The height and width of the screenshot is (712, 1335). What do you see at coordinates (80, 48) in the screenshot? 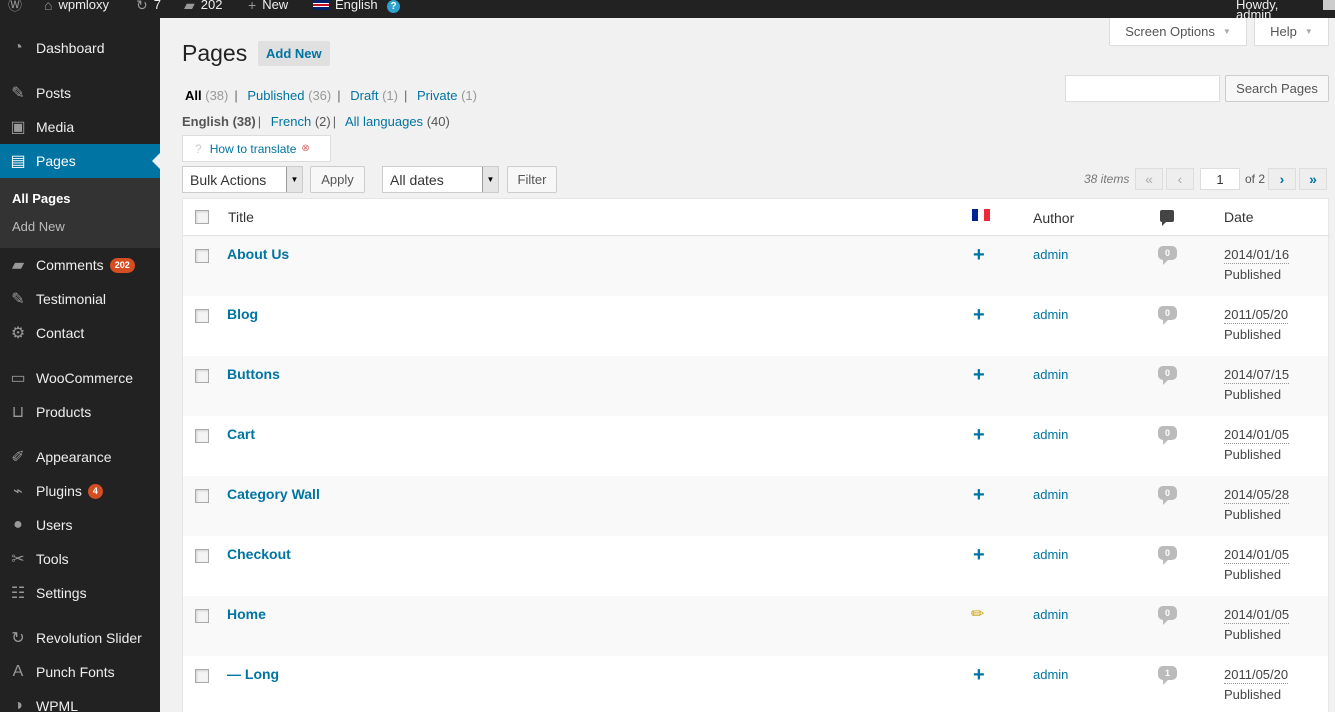
I see `menu-item-dashboard: ◔ Dashboard` at bounding box center [80, 48].